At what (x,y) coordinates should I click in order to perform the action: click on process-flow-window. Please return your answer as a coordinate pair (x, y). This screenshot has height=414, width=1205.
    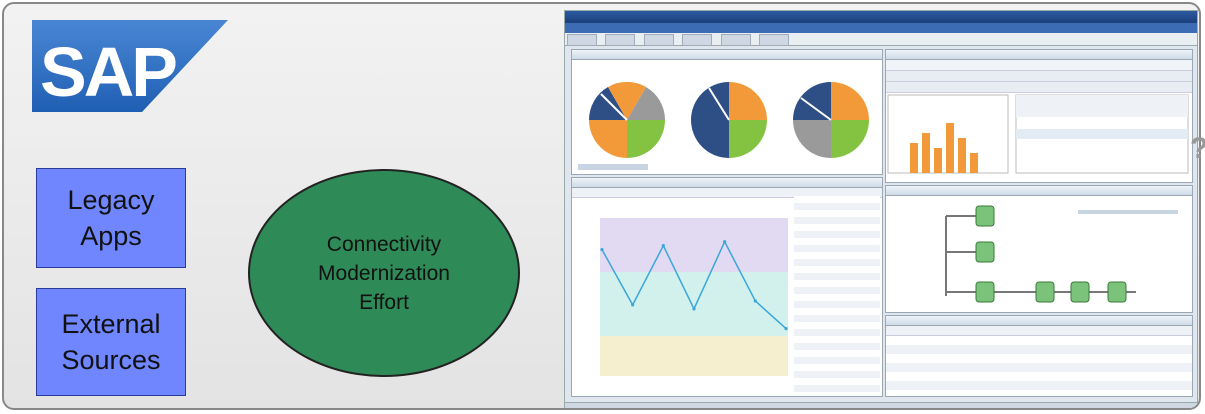
    Looking at the image, I should click on (1039, 249).